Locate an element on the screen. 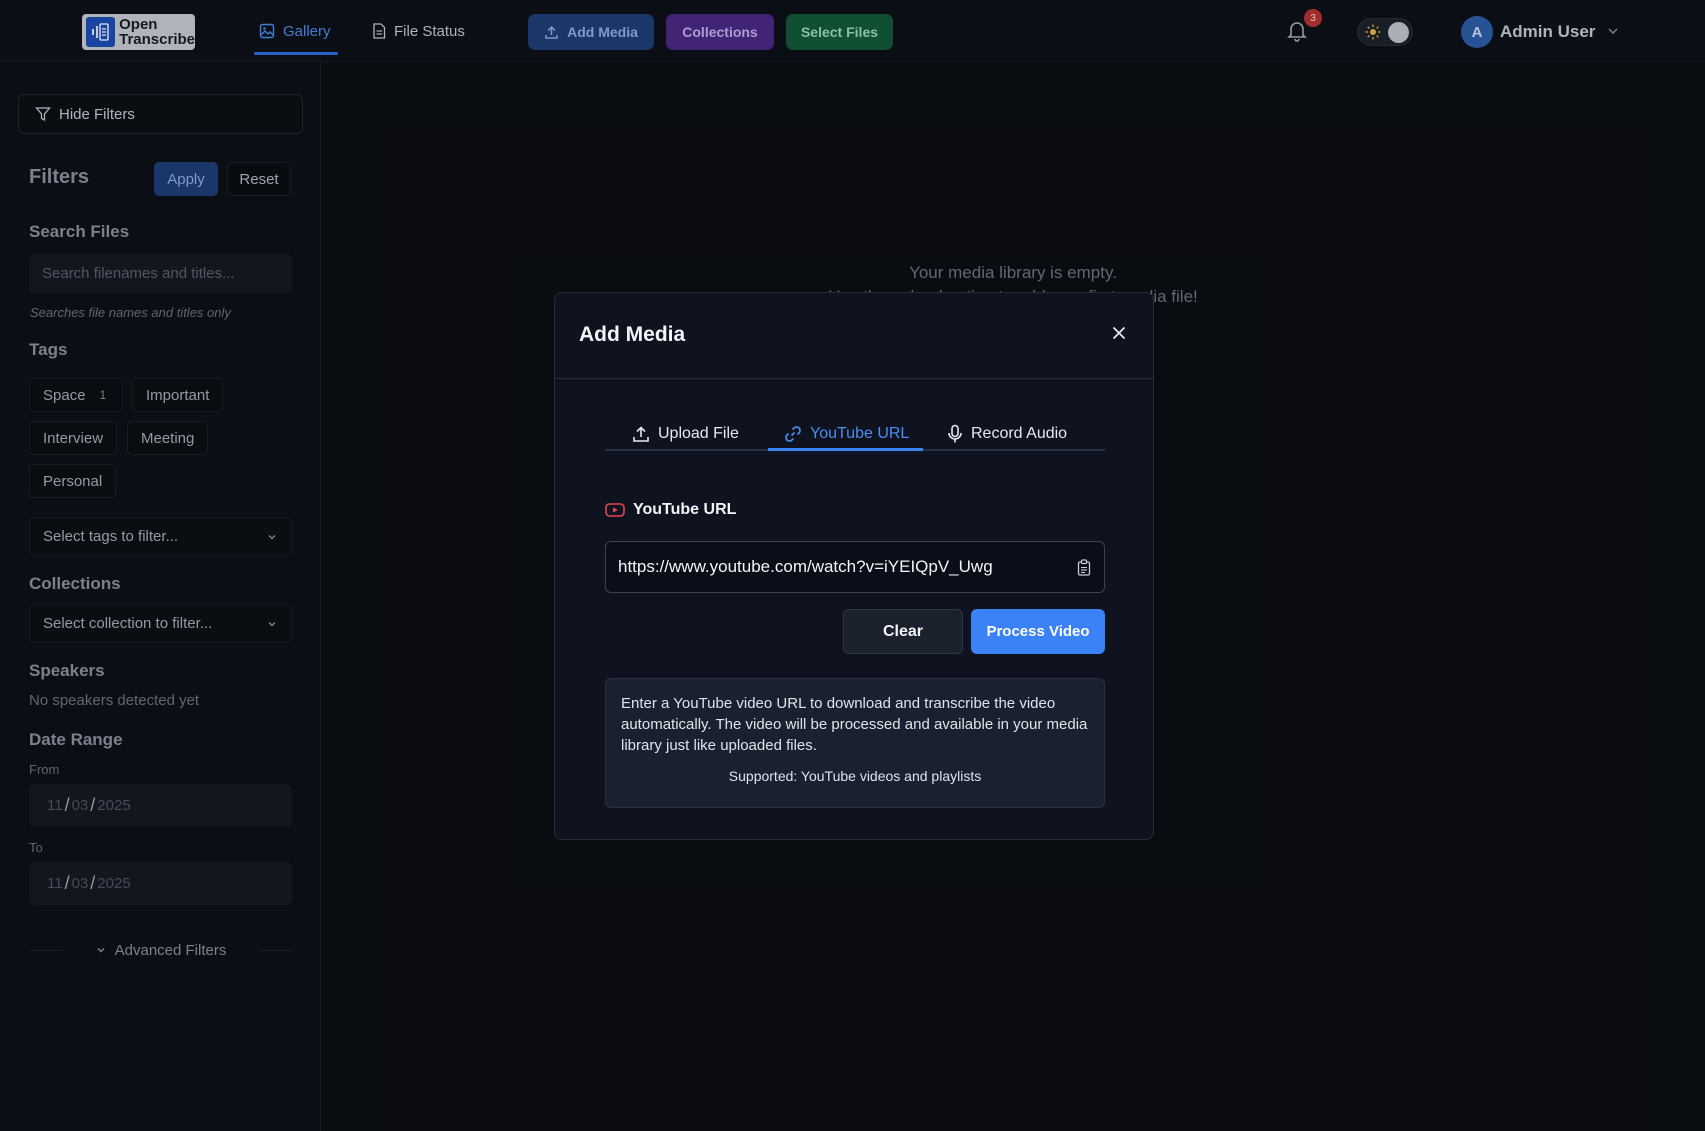  tab-record-audio: Record Audio is located at coordinates (1007, 434).